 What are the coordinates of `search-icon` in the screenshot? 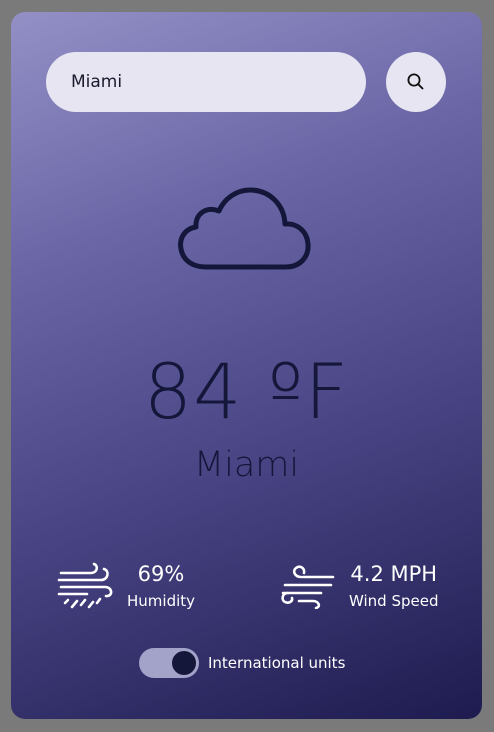 It's located at (415, 81).